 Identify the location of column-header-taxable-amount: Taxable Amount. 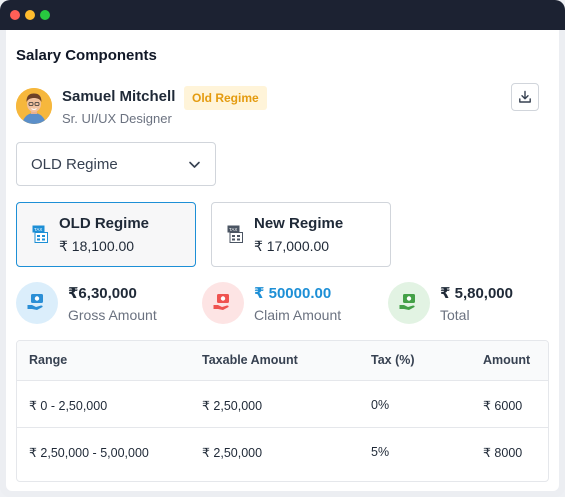
(250, 360).